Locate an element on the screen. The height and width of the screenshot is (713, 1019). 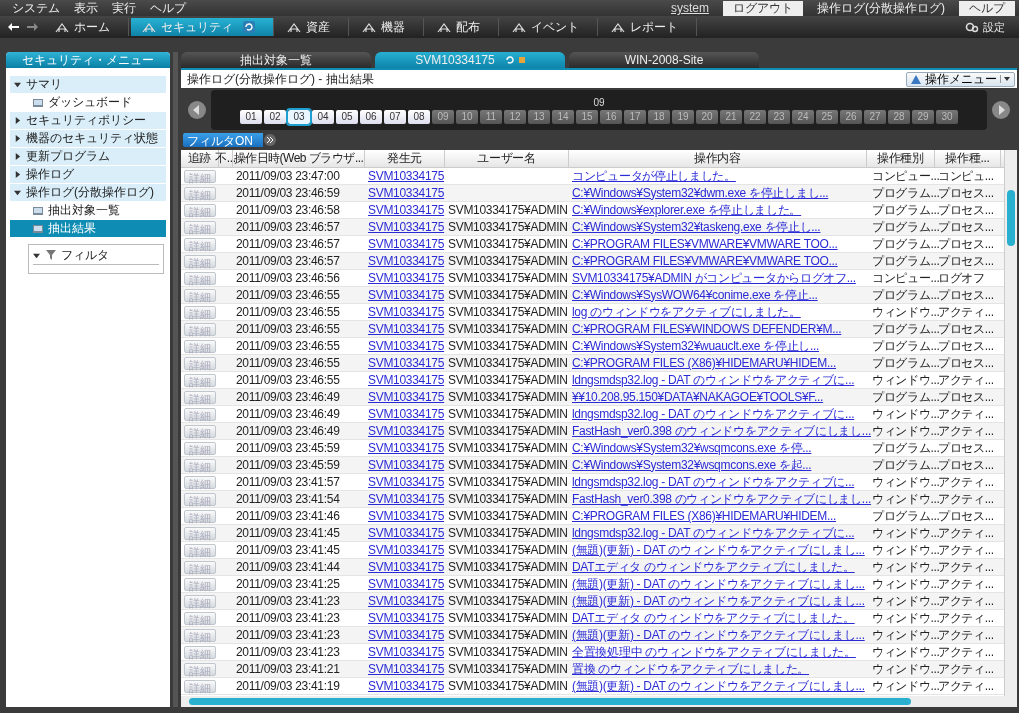
operation-menu-button: 操作メニュー is located at coordinates (960, 79).